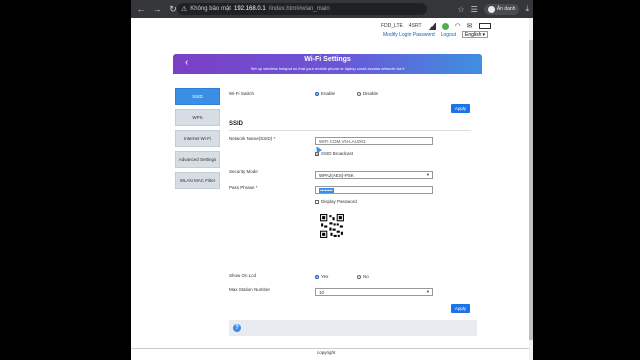 The width and height of the screenshot is (640, 360). I want to click on profile-button: Ẩn danh, so click(501, 9).